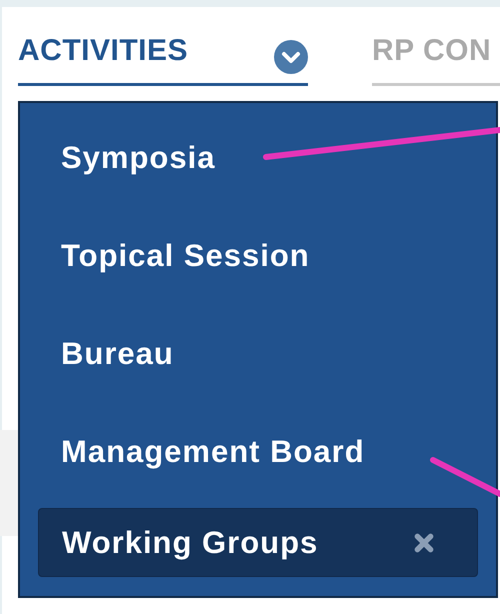  I want to click on menu-item: Bureau, so click(258, 354).